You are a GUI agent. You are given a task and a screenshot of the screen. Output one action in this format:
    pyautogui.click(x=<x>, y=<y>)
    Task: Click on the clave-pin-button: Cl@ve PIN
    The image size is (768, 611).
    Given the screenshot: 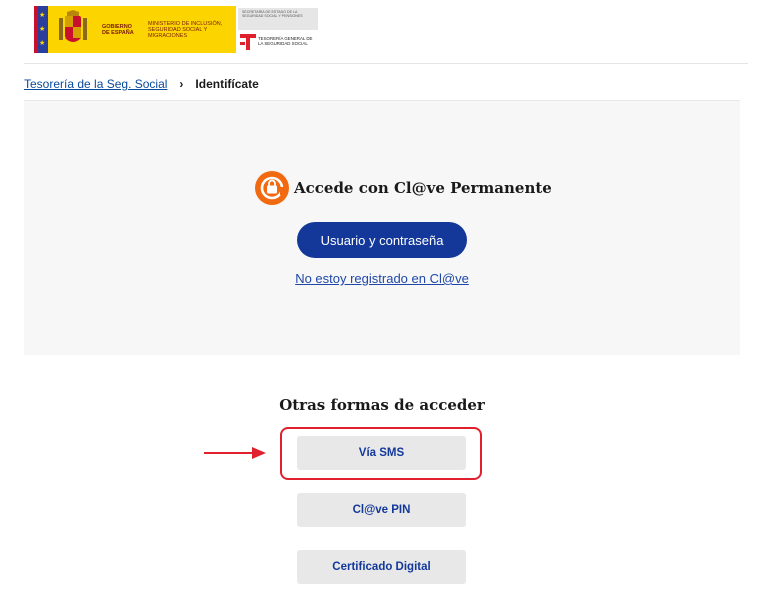 What is the action you would take?
    pyautogui.click(x=381, y=510)
    